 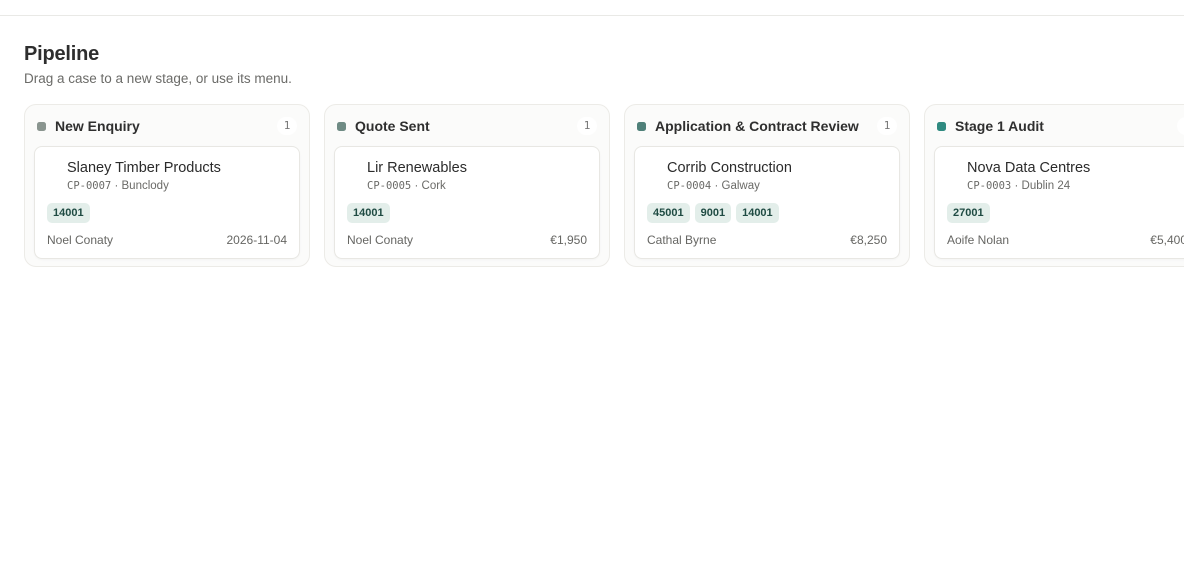 What do you see at coordinates (167, 126) in the screenshot?
I see `column-header: New Enquiry 1` at bounding box center [167, 126].